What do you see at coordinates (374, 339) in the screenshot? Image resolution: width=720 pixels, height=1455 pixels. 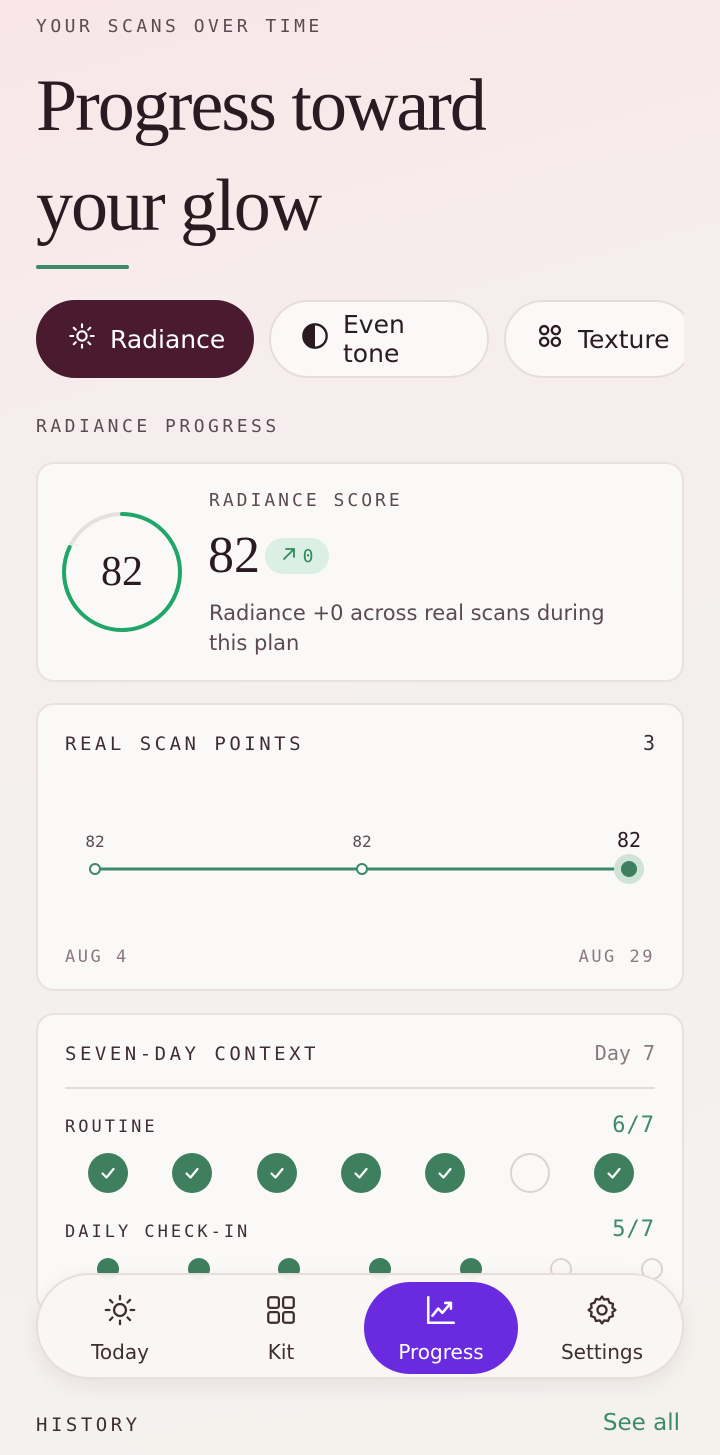 I see `chip-label: Even tone` at bounding box center [374, 339].